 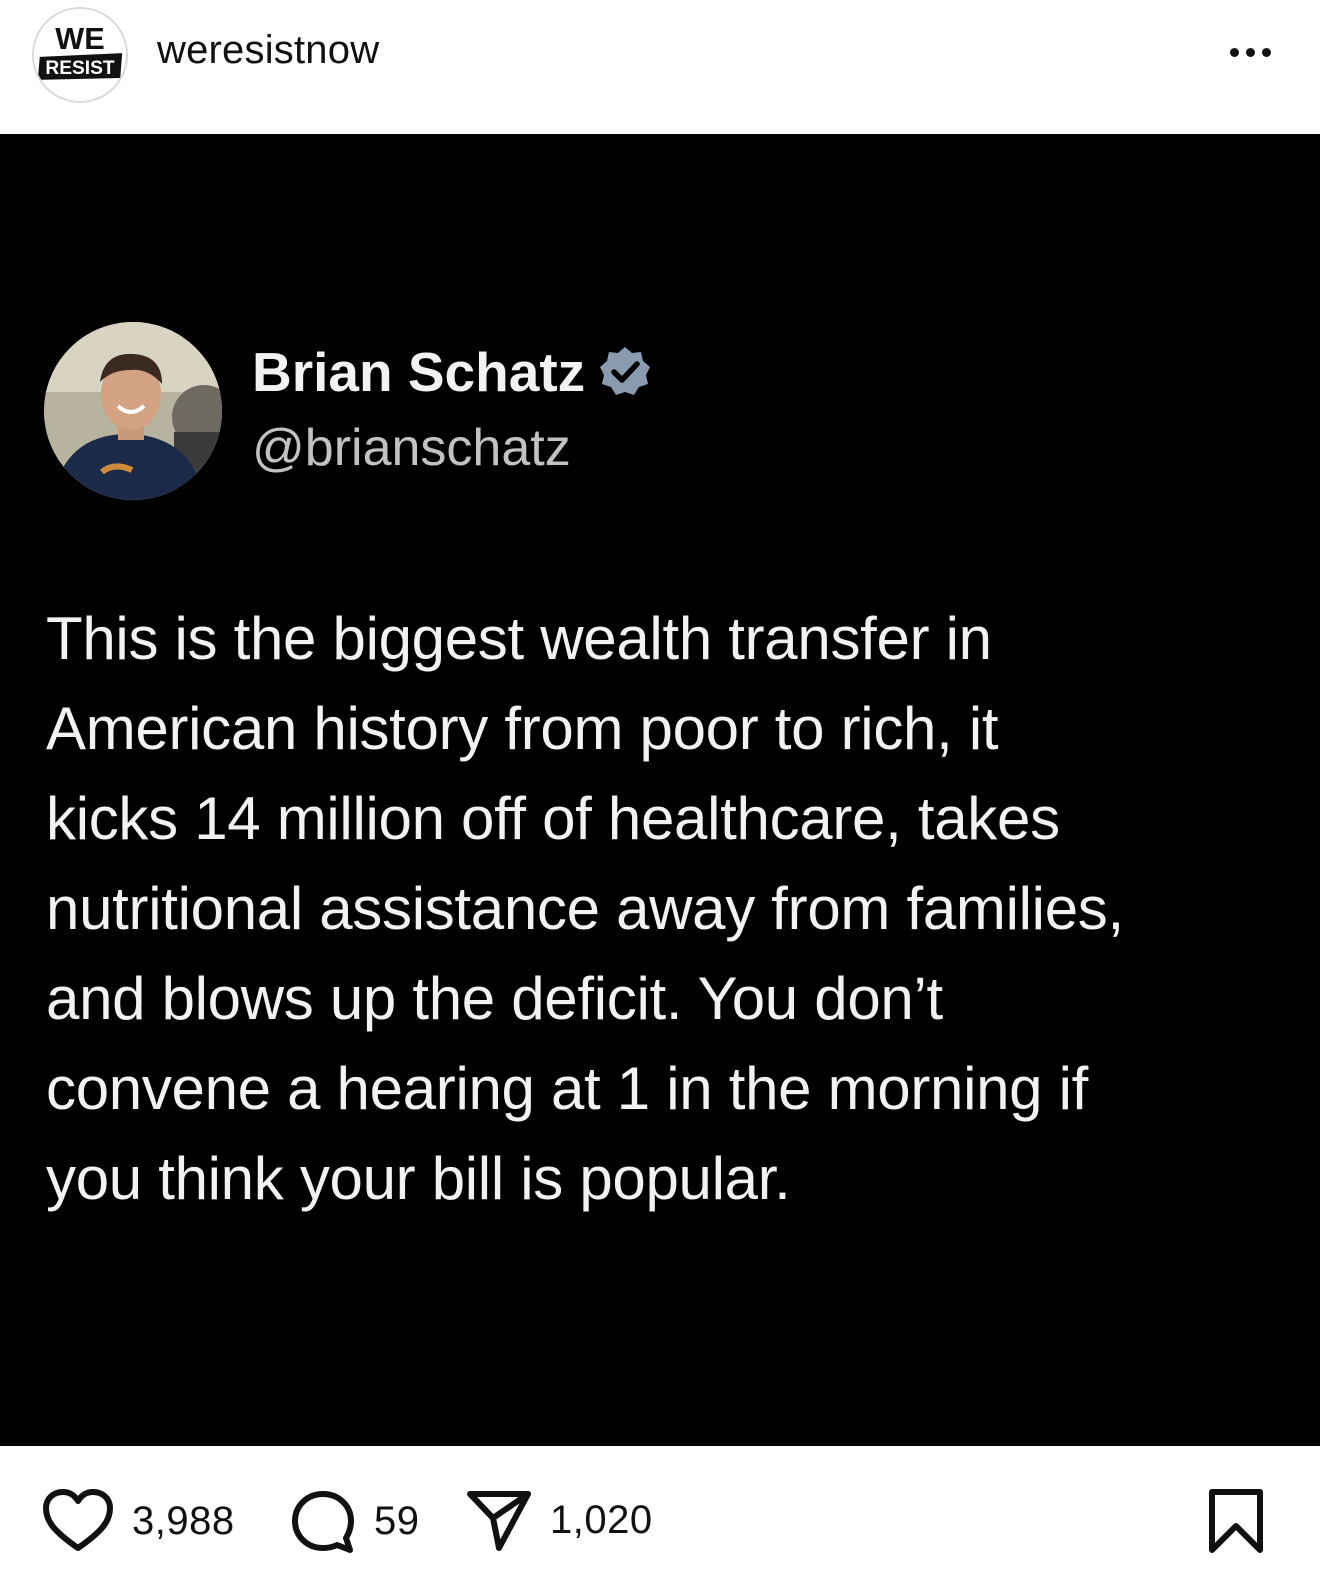 I want to click on tweet-author-photo, so click(x=133, y=411).